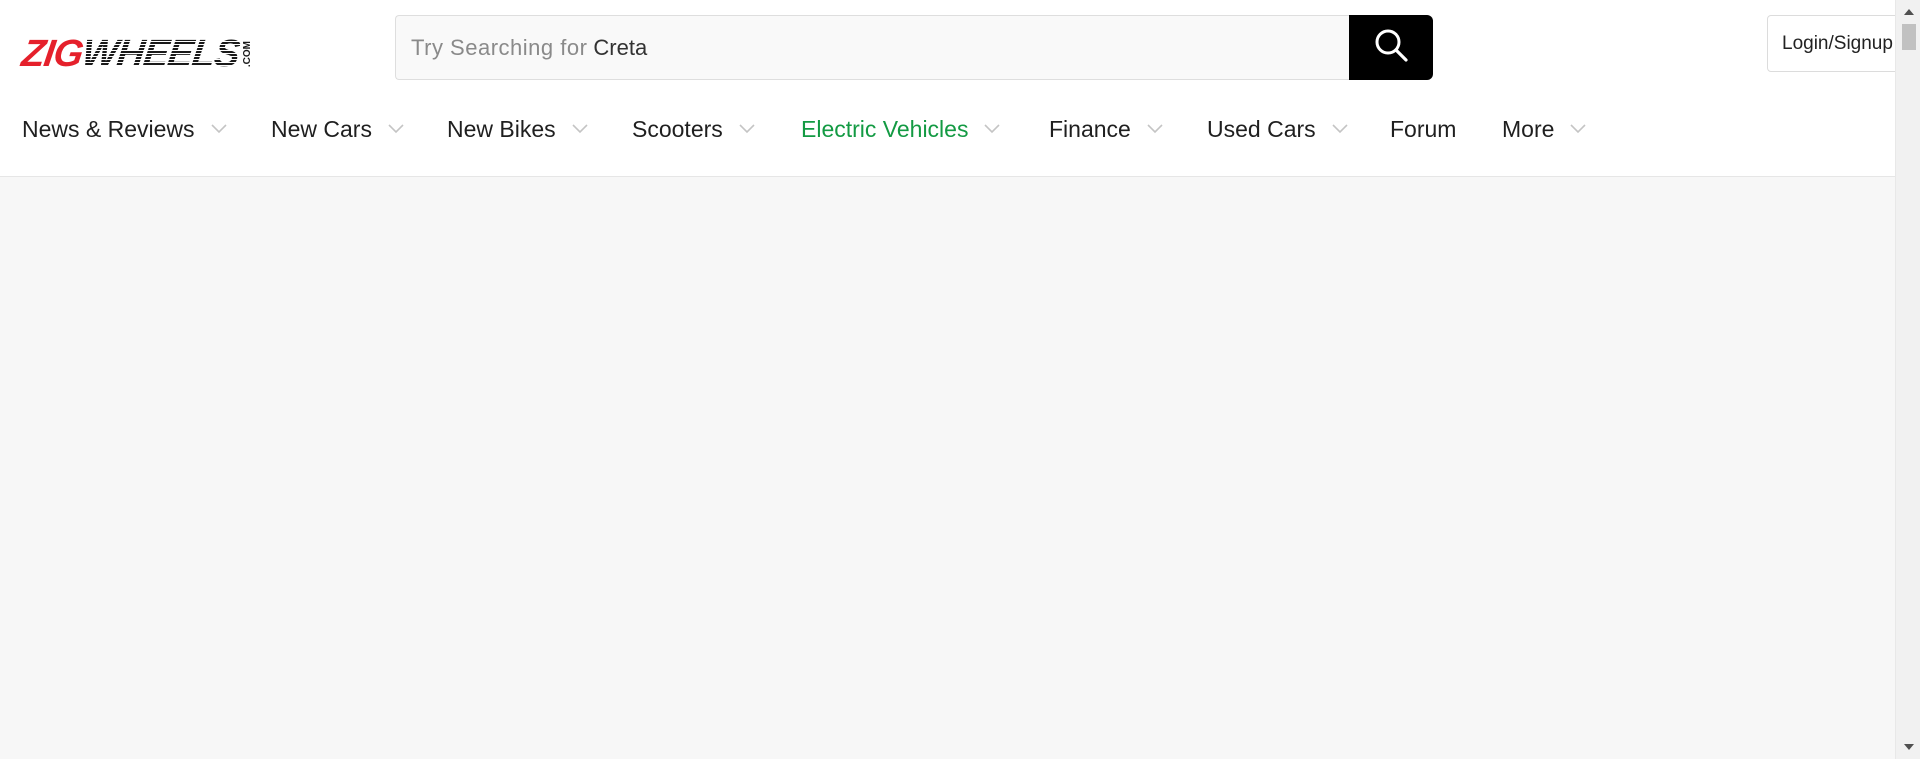 The width and height of the screenshot is (1920, 759). What do you see at coordinates (1908, 747) in the screenshot?
I see `scroll-down-arrow-icon` at bounding box center [1908, 747].